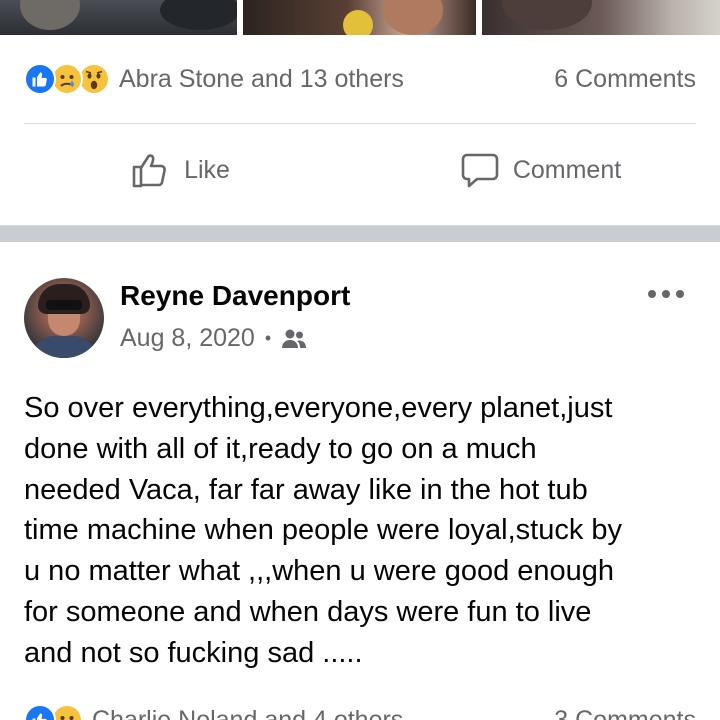  What do you see at coordinates (666, 294) in the screenshot?
I see `more-options-icon` at bounding box center [666, 294].